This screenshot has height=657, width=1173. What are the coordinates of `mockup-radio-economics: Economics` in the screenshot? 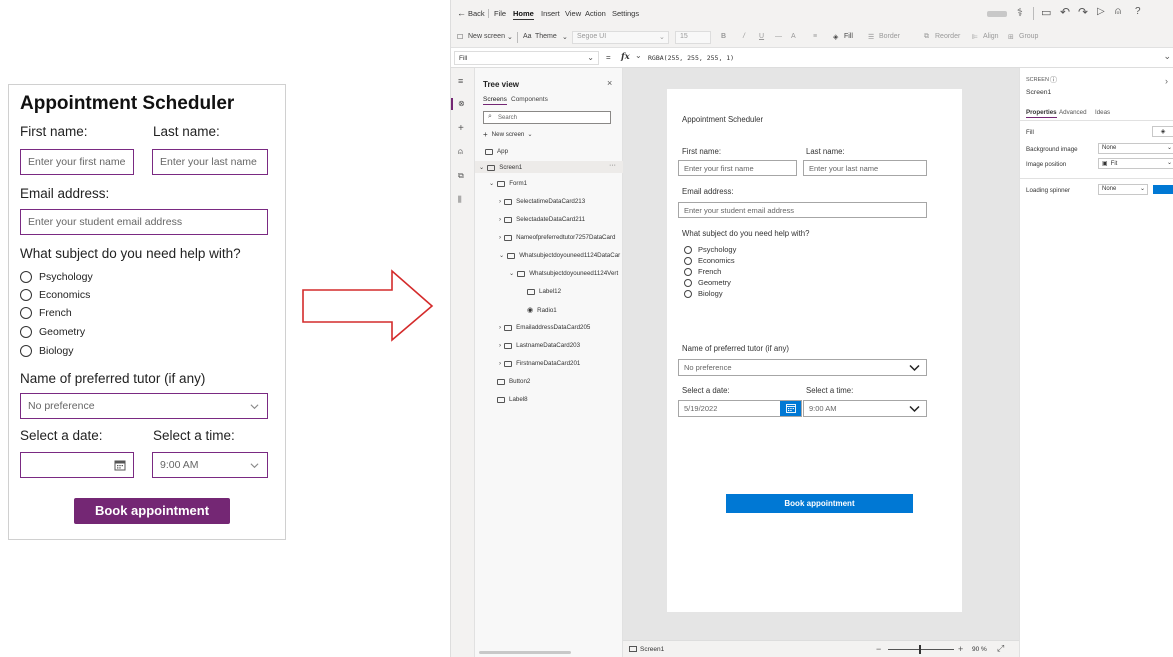 It's located at (55, 295).